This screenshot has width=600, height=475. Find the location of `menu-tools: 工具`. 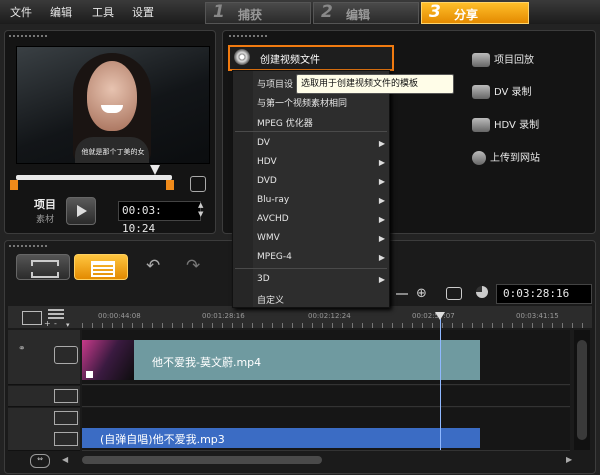

menu-tools: 工具 is located at coordinates (103, 12).